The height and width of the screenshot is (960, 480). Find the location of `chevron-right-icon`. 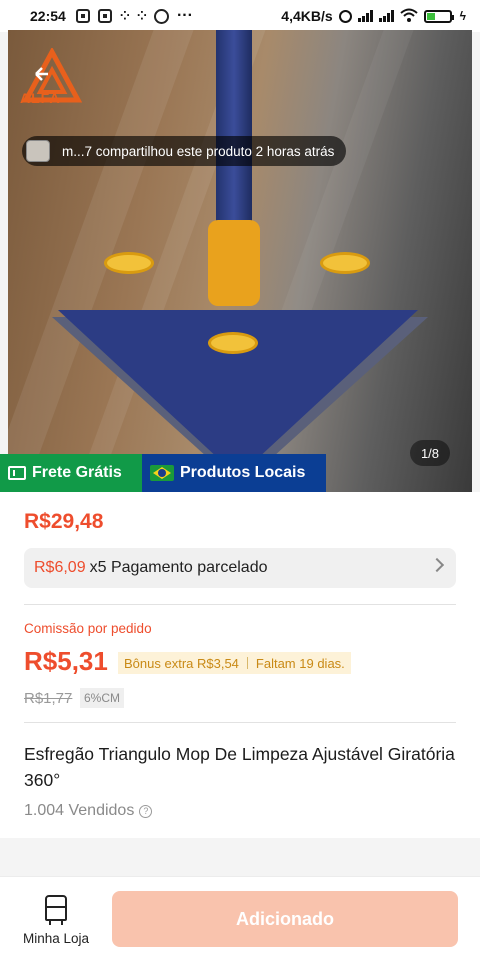

chevron-right-icon is located at coordinates (437, 565).